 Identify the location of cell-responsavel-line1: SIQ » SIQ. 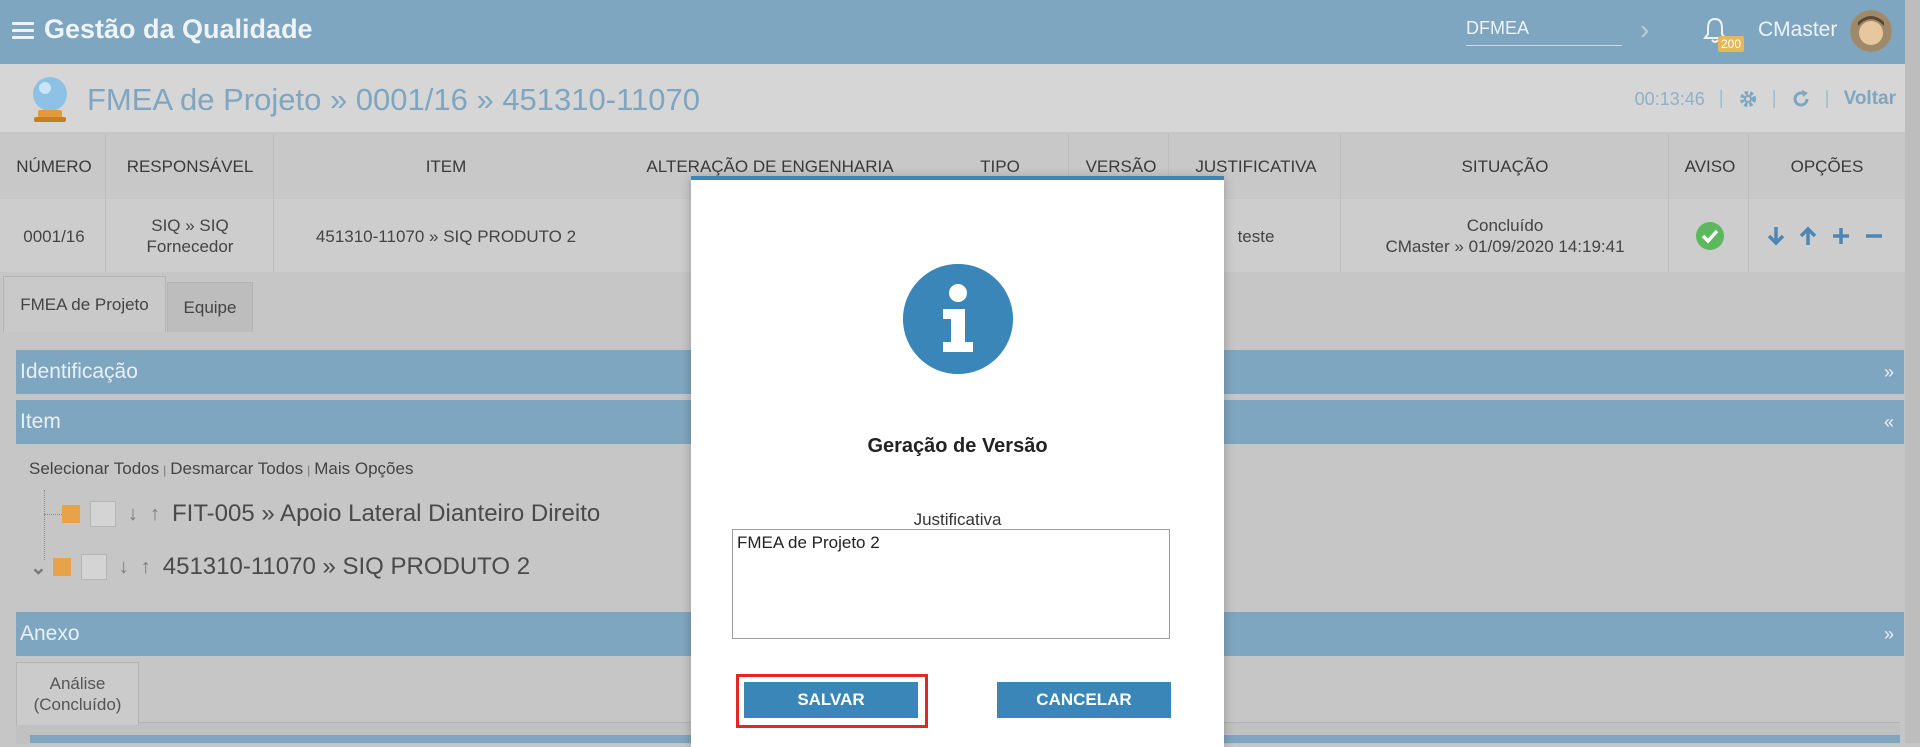
(190, 225).